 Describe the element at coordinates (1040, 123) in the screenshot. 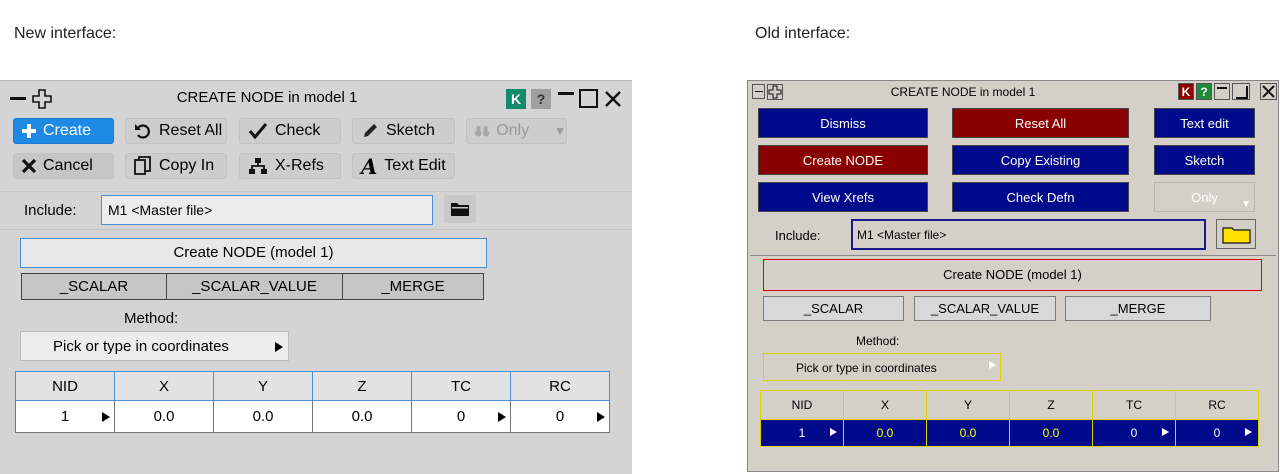

I see `old-reset-all-button: Reset All` at that location.